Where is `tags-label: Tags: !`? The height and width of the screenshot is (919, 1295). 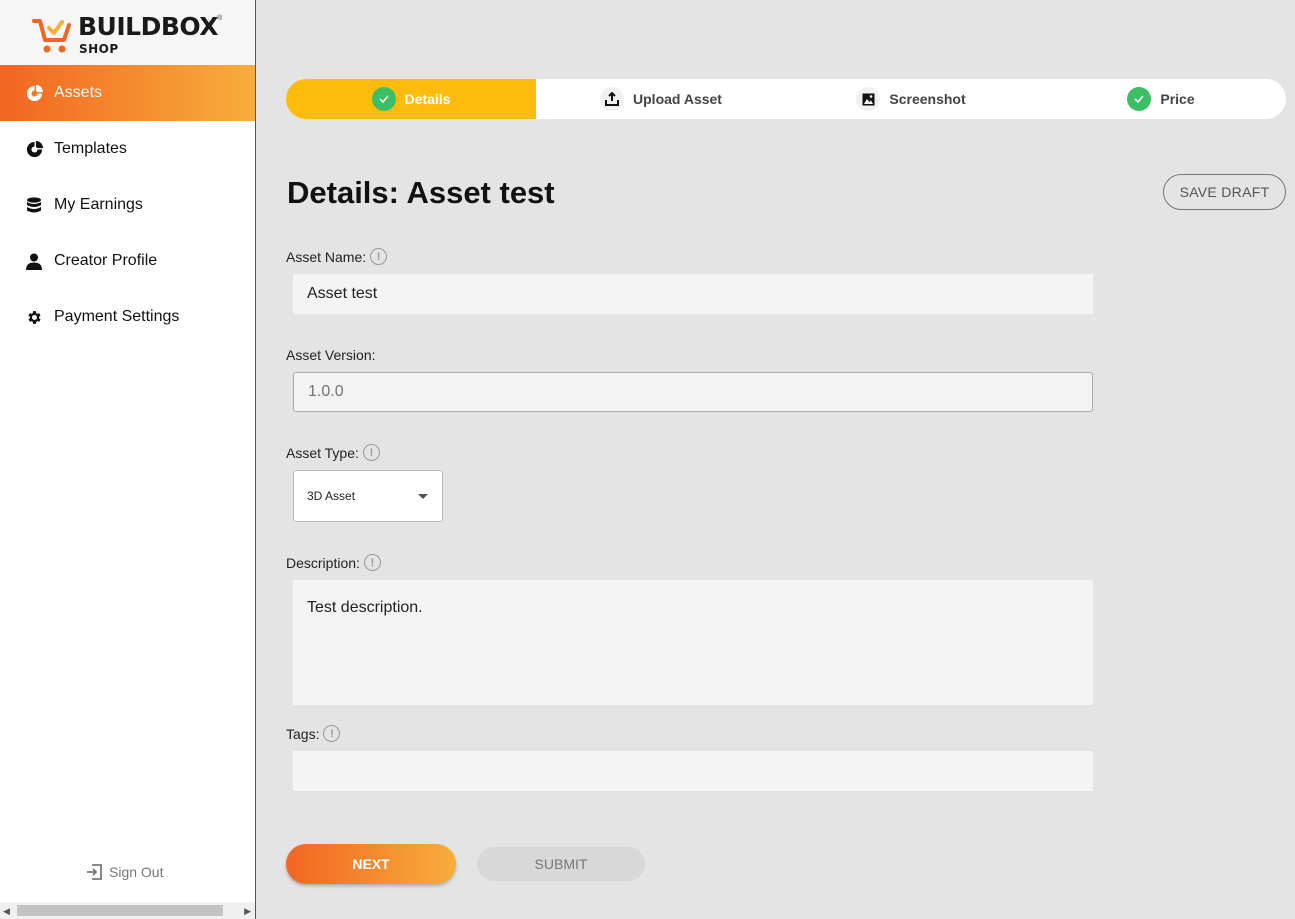
tags-label: Tags: ! is located at coordinates (313, 733).